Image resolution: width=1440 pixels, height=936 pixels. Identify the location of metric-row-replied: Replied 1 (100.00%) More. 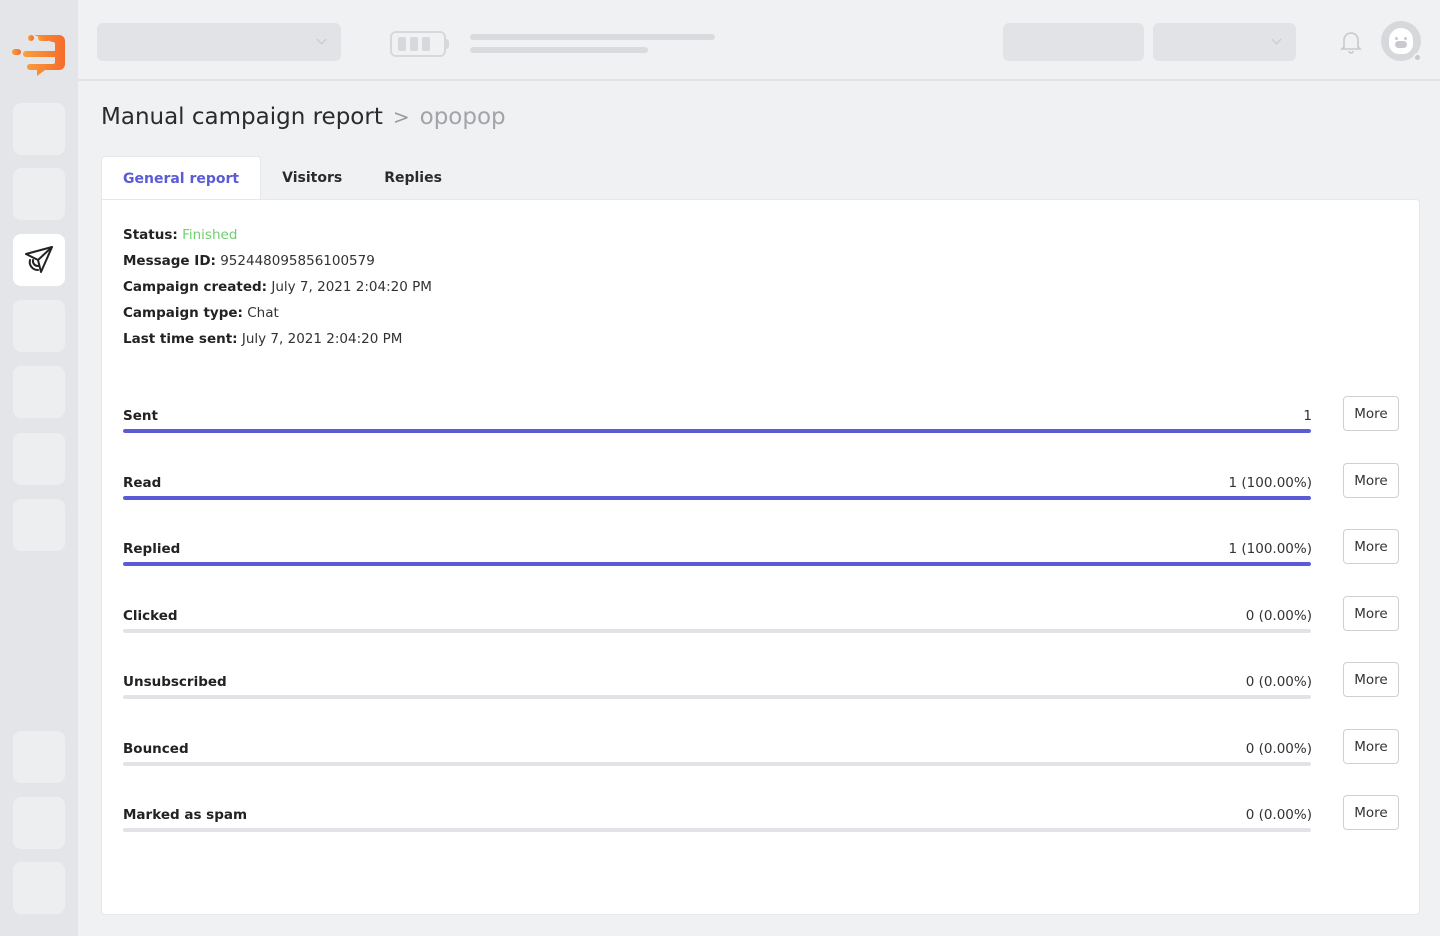
(761, 555).